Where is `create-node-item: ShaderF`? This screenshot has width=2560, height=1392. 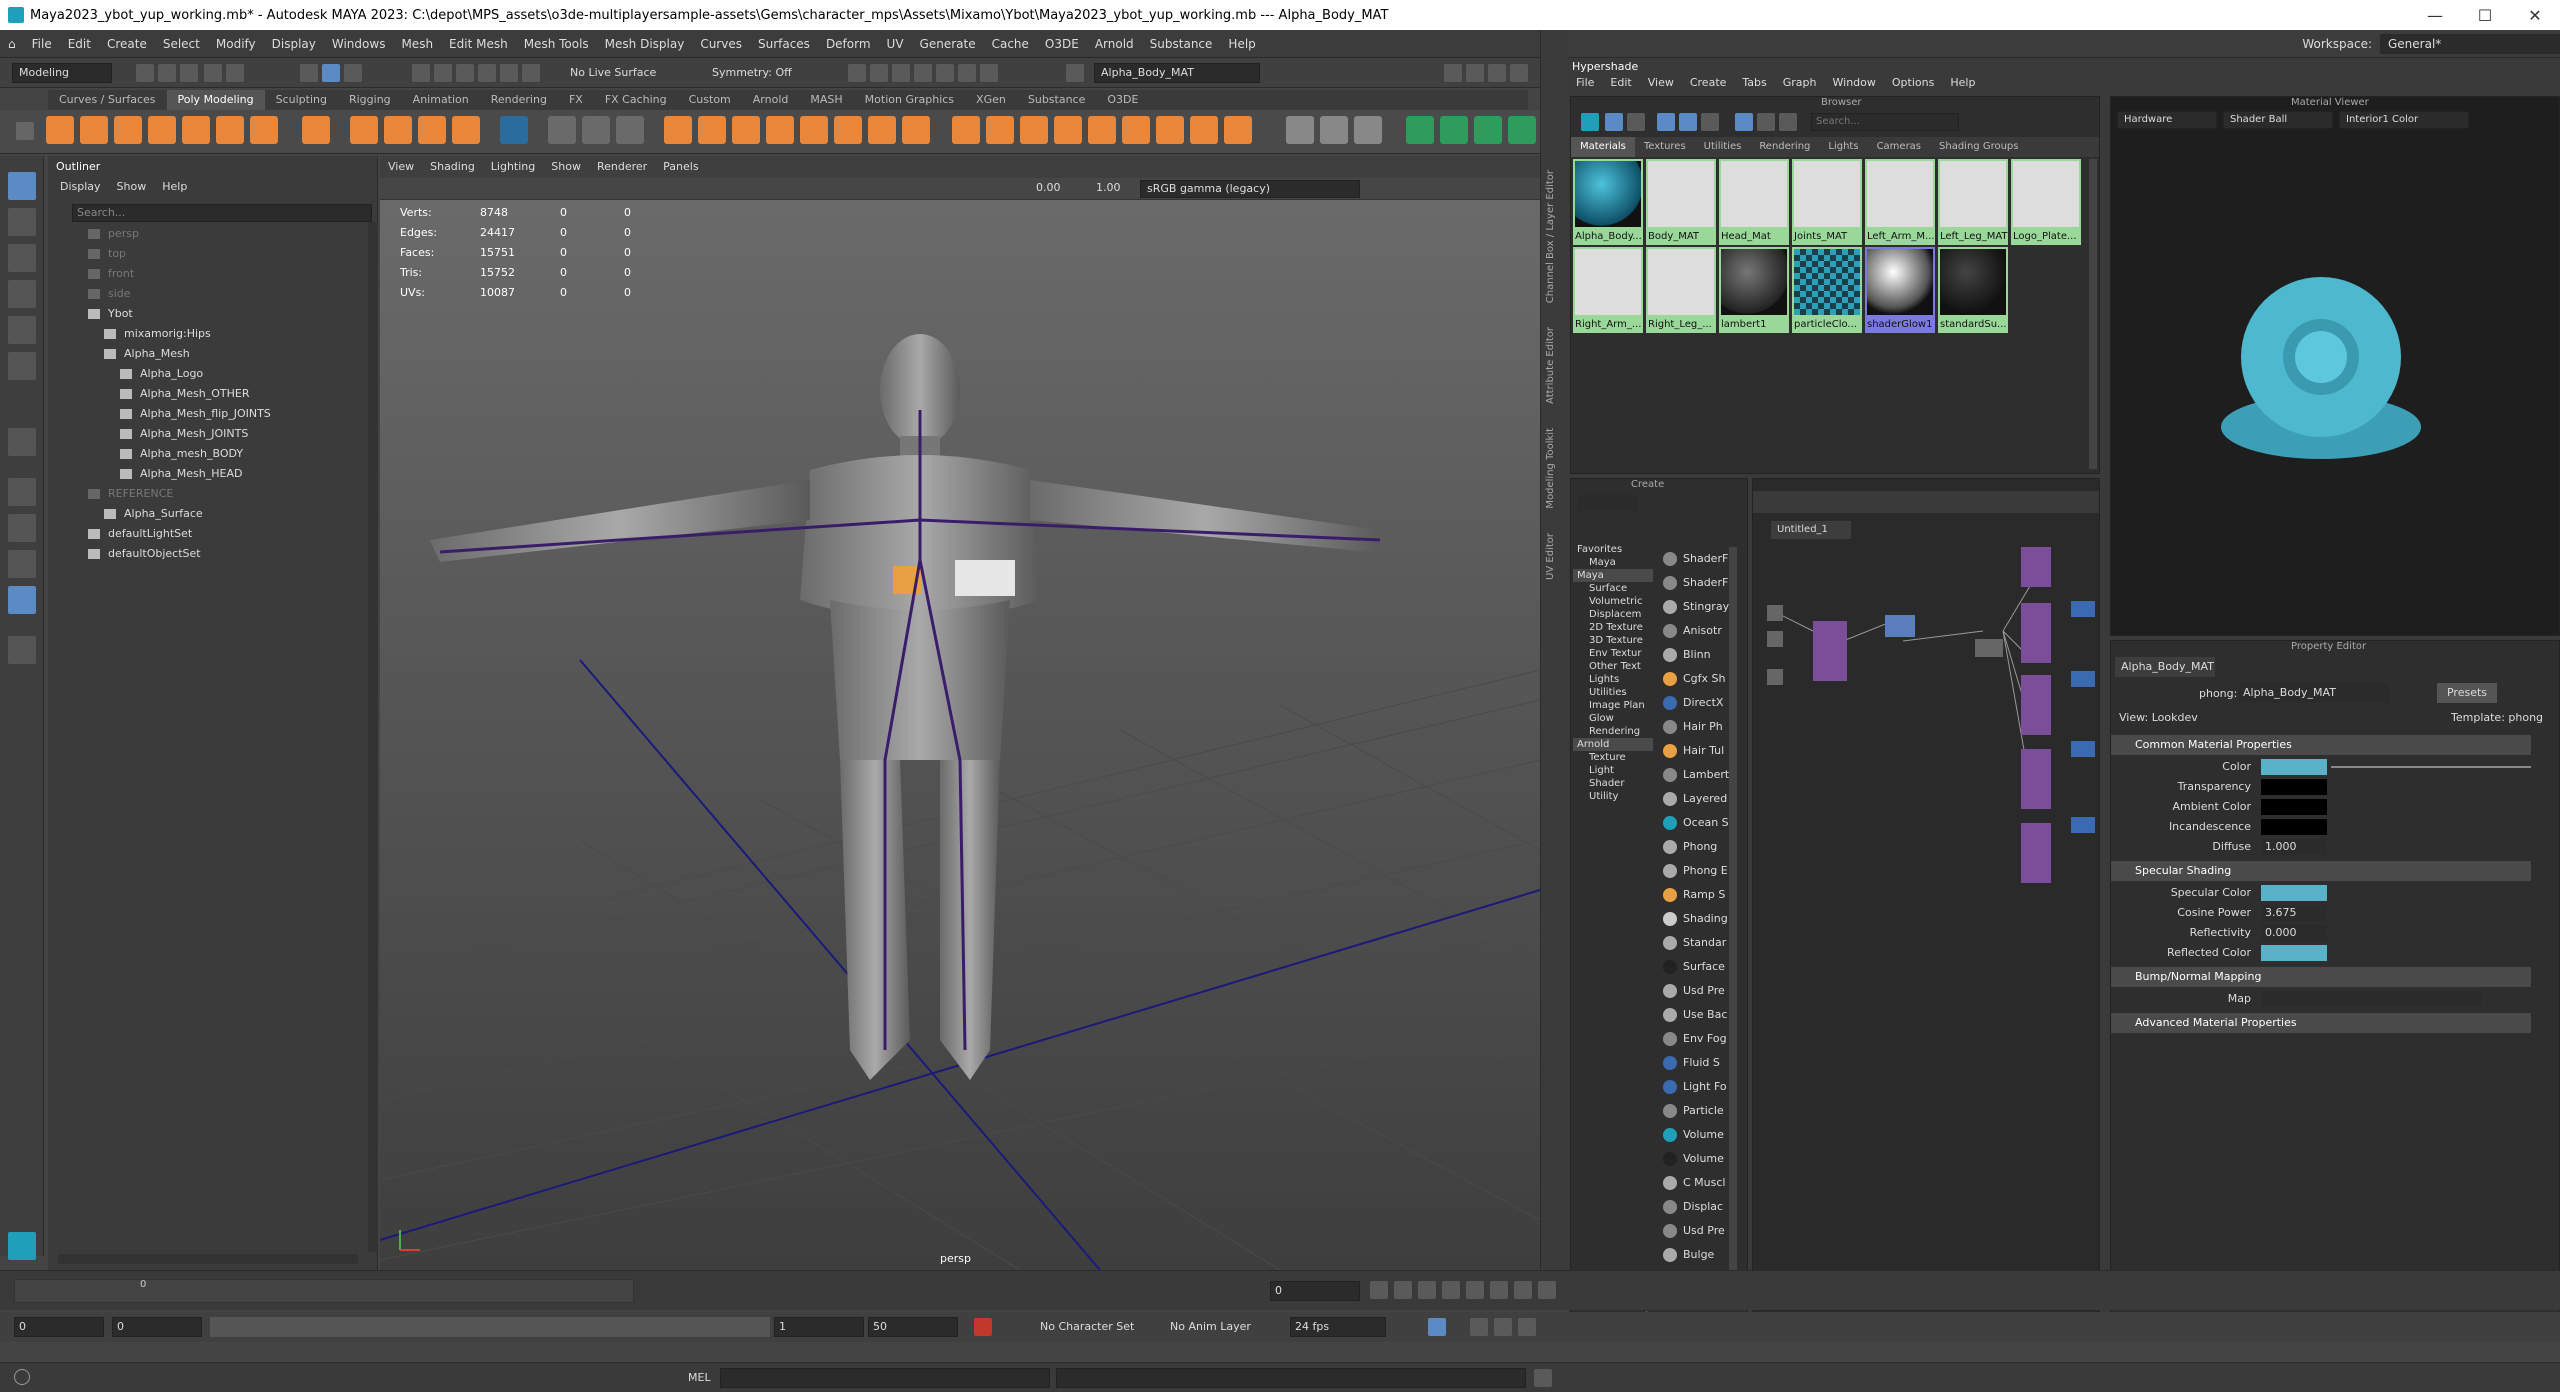 create-node-item: ShaderF is located at coordinates (1694, 559).